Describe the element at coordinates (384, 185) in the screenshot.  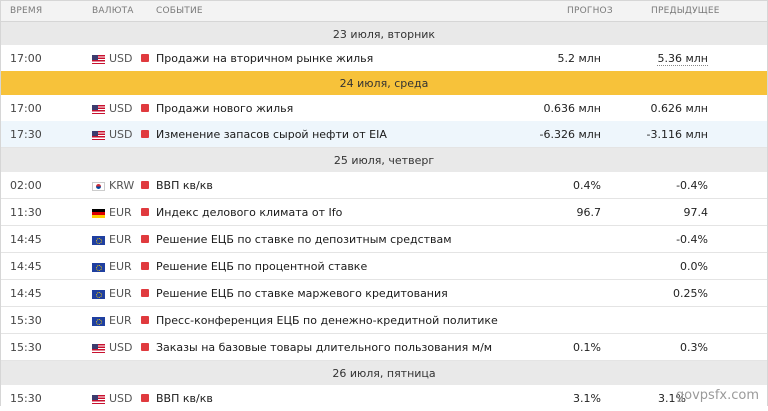
I see `table-row: 02:00 KRW ВВП кв/кв 0.4% -0.4%` at that location.